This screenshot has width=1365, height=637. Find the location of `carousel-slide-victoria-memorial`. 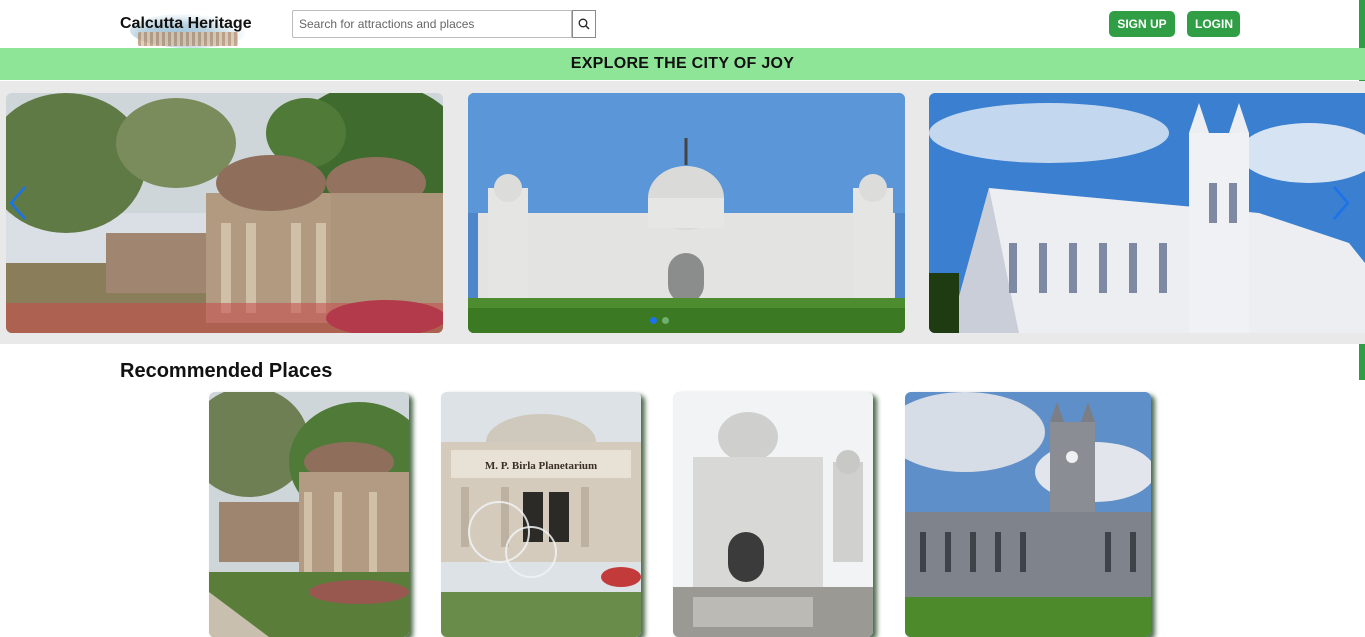

carousel-slide-victoria-memorial is located at coordinates (686, 213).